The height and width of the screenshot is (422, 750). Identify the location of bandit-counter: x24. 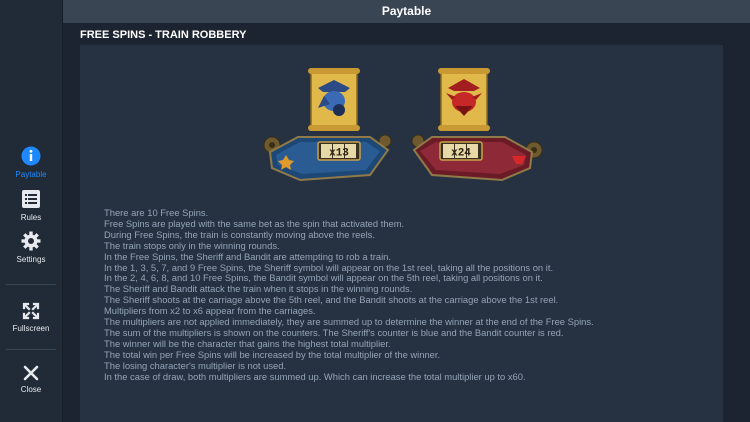
(477, 158).